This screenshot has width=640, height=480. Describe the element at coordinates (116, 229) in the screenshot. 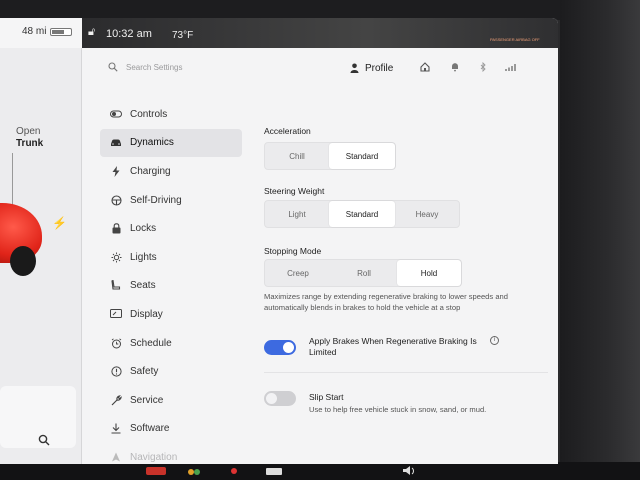

I see `lock-icon` at that location.